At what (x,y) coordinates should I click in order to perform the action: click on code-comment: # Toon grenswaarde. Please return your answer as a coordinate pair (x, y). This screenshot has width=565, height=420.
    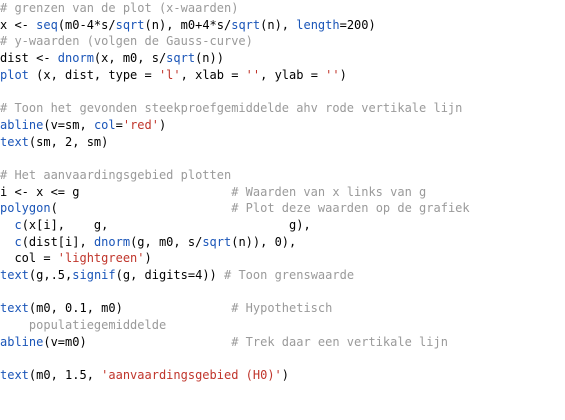
    Looking at the image, I should click on (289, 275).